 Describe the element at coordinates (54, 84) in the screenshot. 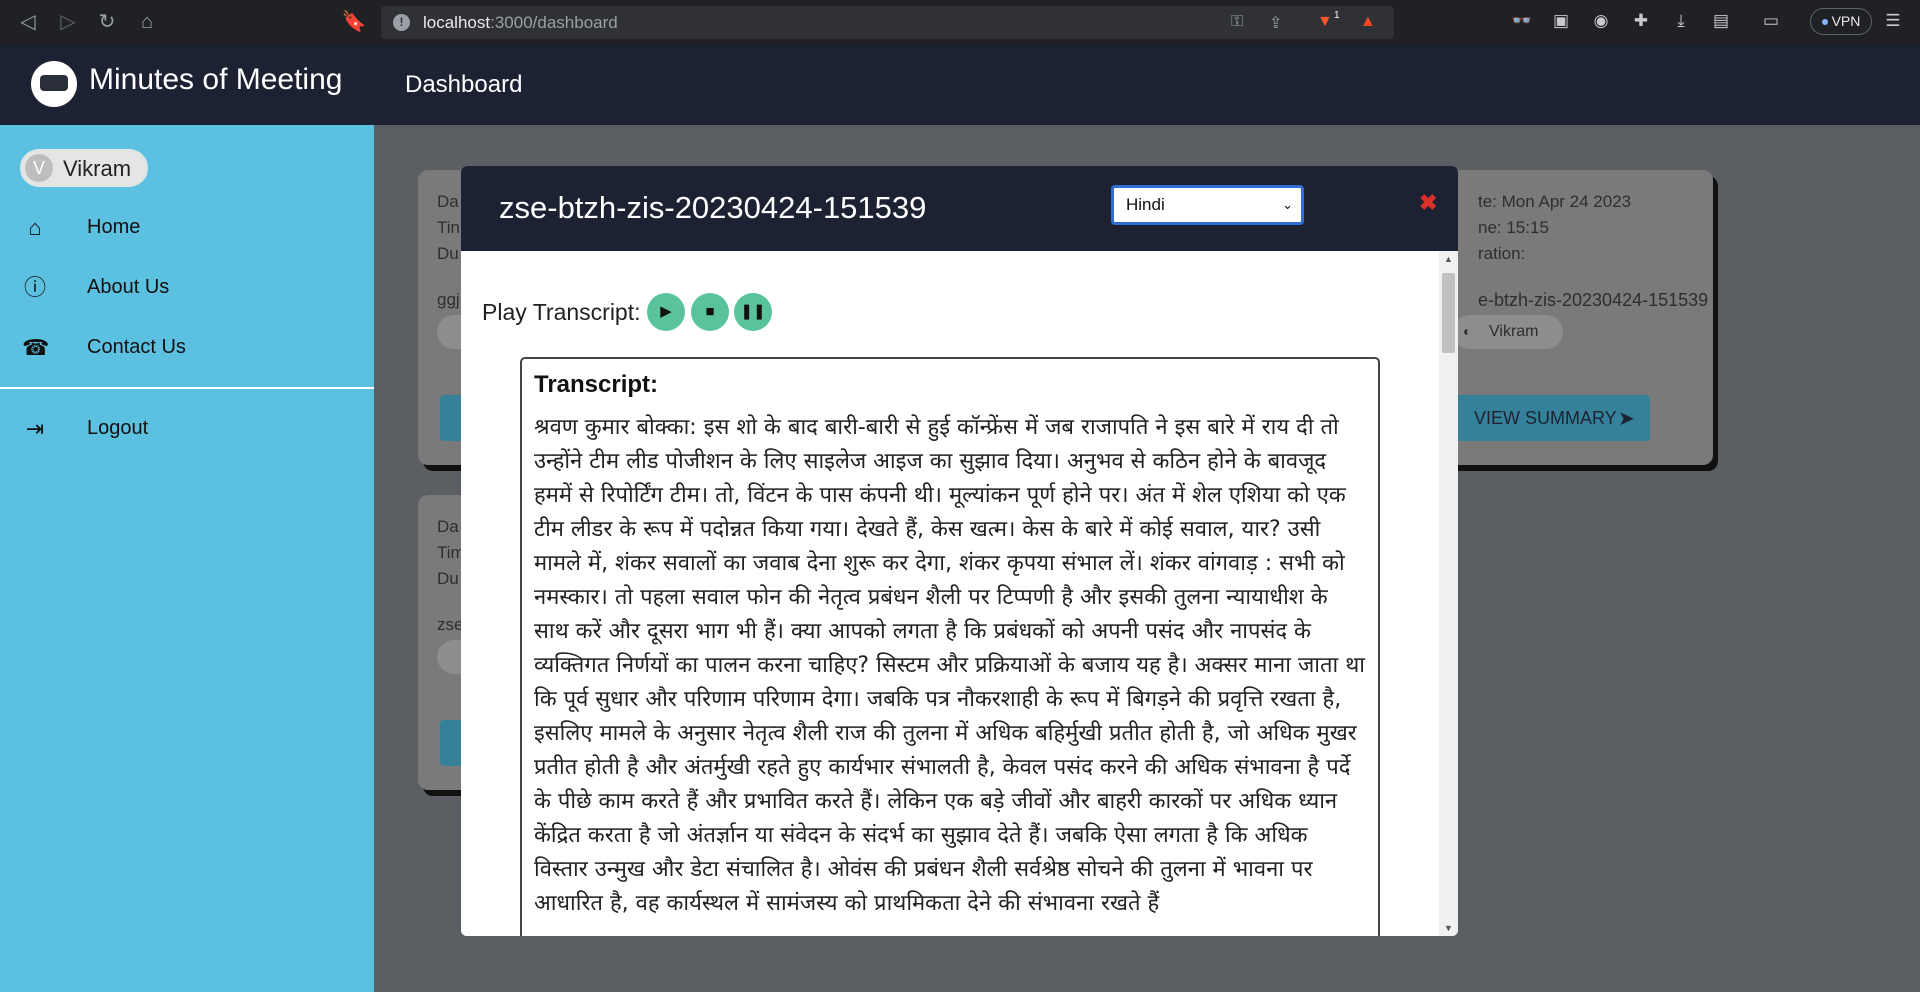

I see `meeting-logo-icon` at that location.